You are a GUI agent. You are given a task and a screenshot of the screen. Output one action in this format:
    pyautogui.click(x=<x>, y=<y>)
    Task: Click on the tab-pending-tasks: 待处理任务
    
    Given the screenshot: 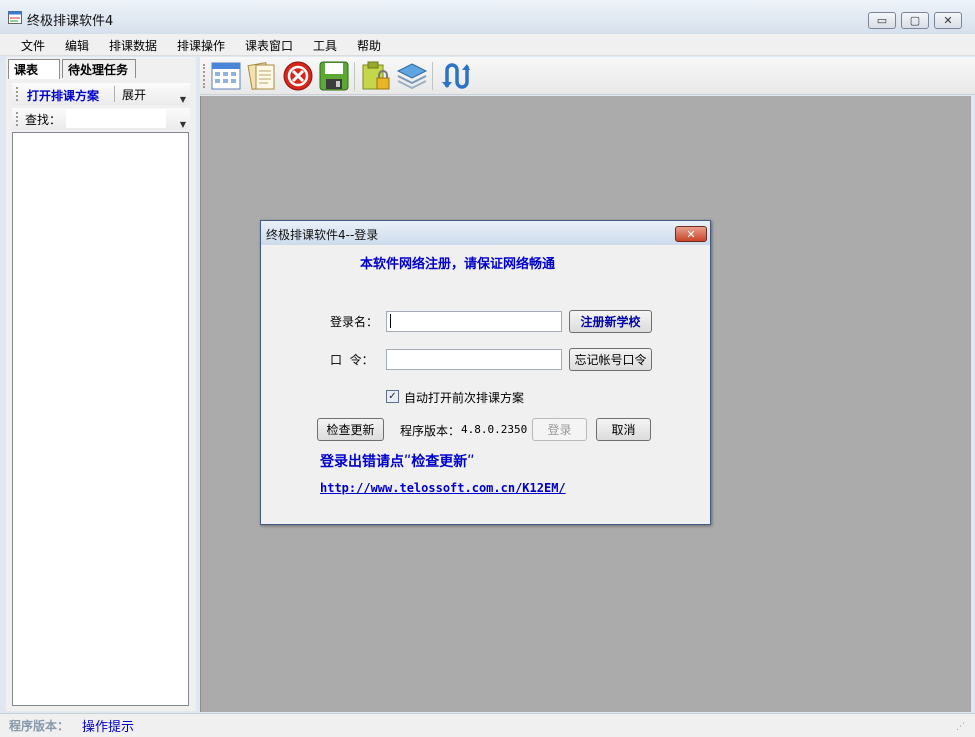 What is the action you would take?
    pyautogui.click(x=99, y=68)
    